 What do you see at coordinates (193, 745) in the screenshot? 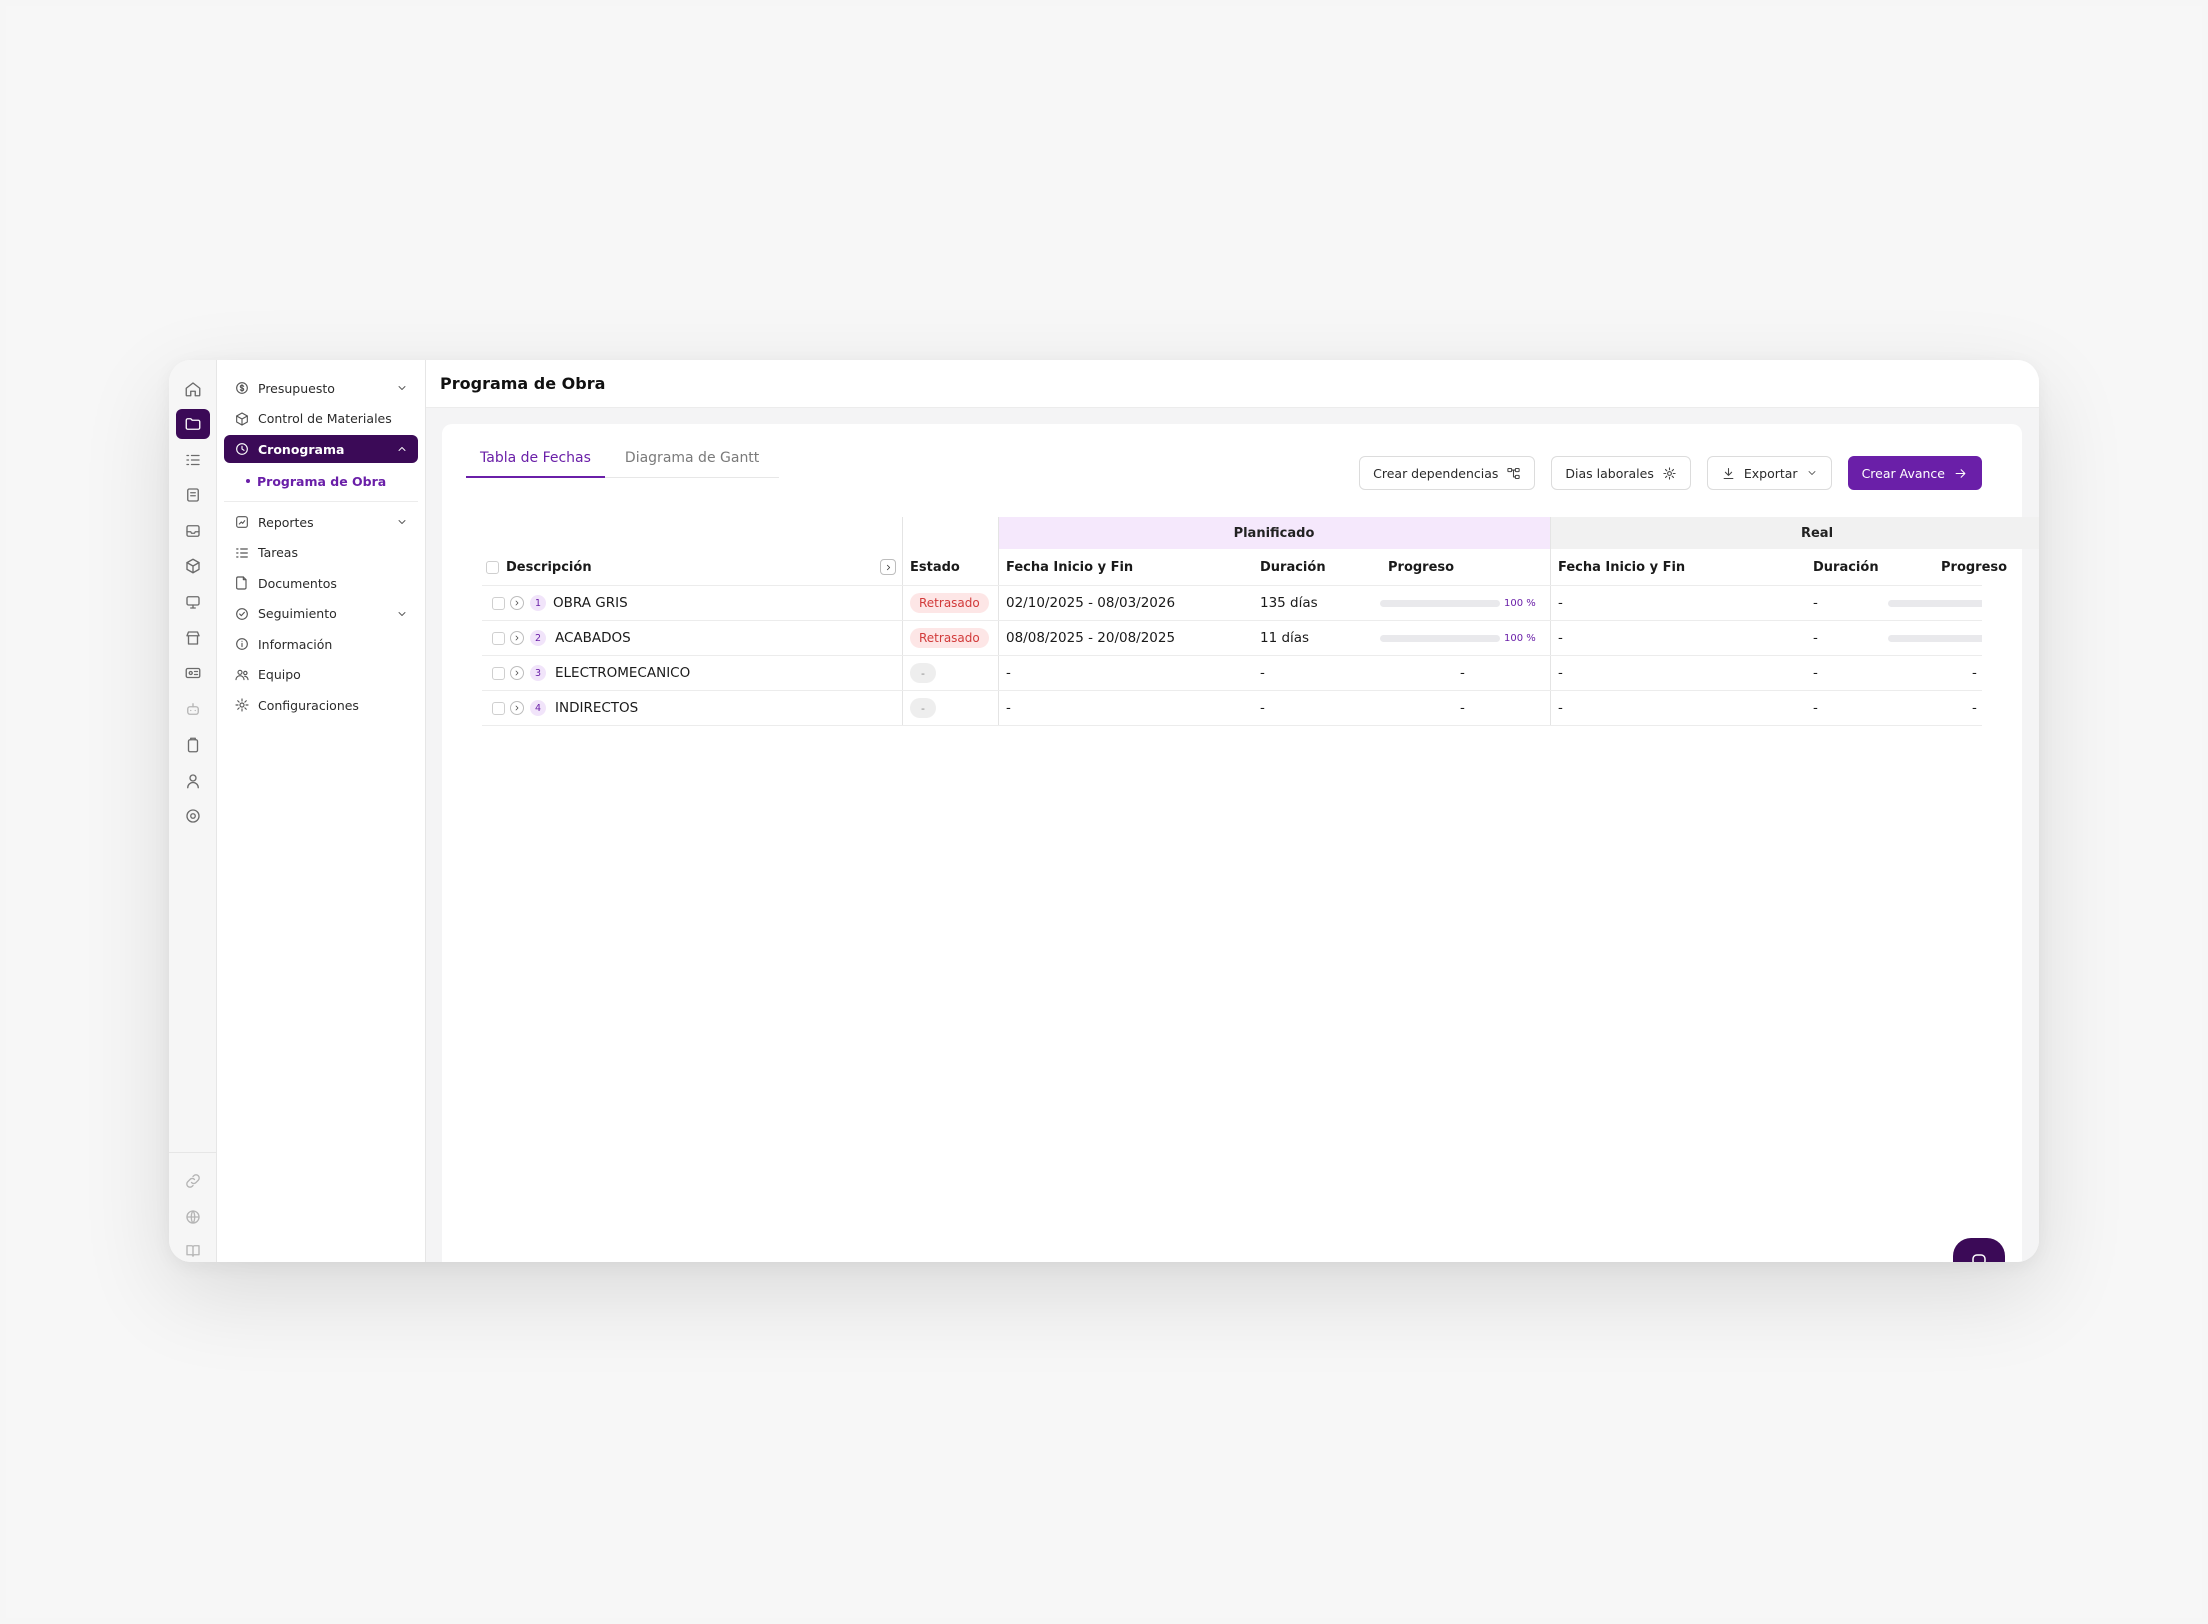
I see `clipboard-icon` at bounding box center [193, 745].